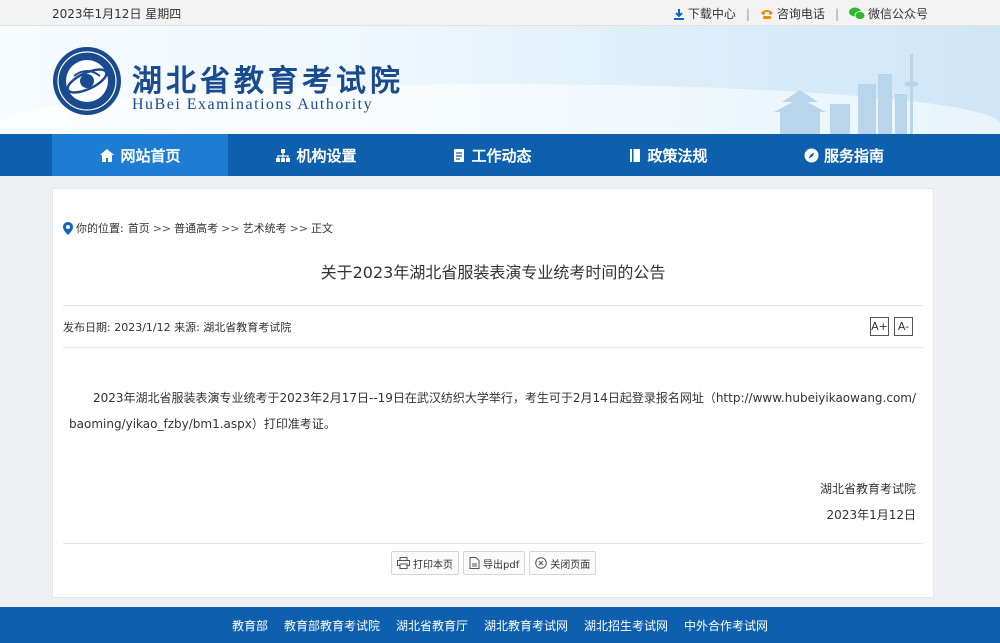 The width and height of the screenshot is (1000, 643). Describe the element at coordinates (766, 14) in the screenshot. I see `phone-icon` at that location.